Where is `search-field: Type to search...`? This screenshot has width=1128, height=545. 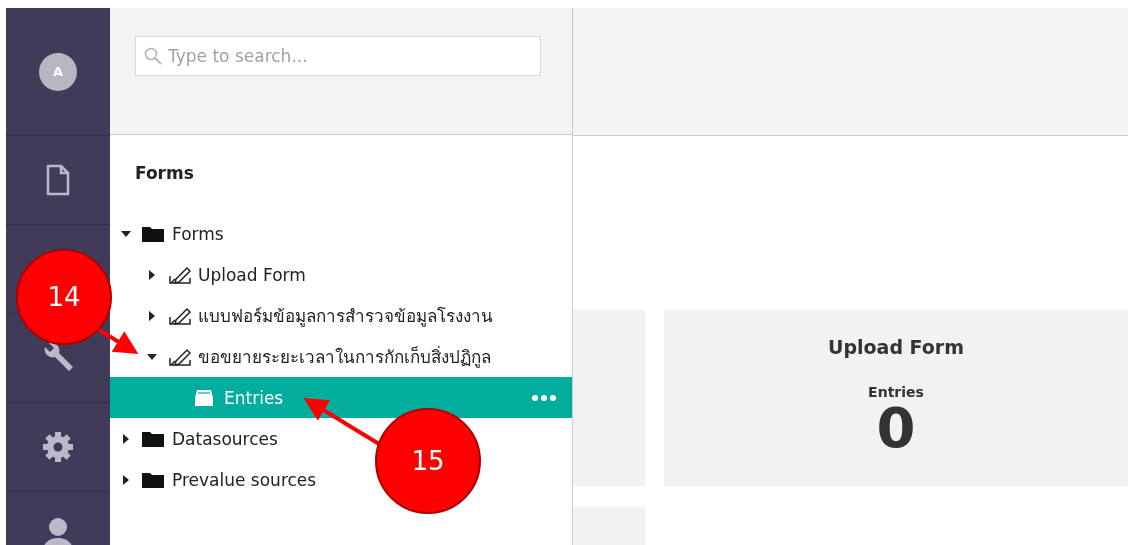 search-field: Type to search... is located at coordinates (338, 56).